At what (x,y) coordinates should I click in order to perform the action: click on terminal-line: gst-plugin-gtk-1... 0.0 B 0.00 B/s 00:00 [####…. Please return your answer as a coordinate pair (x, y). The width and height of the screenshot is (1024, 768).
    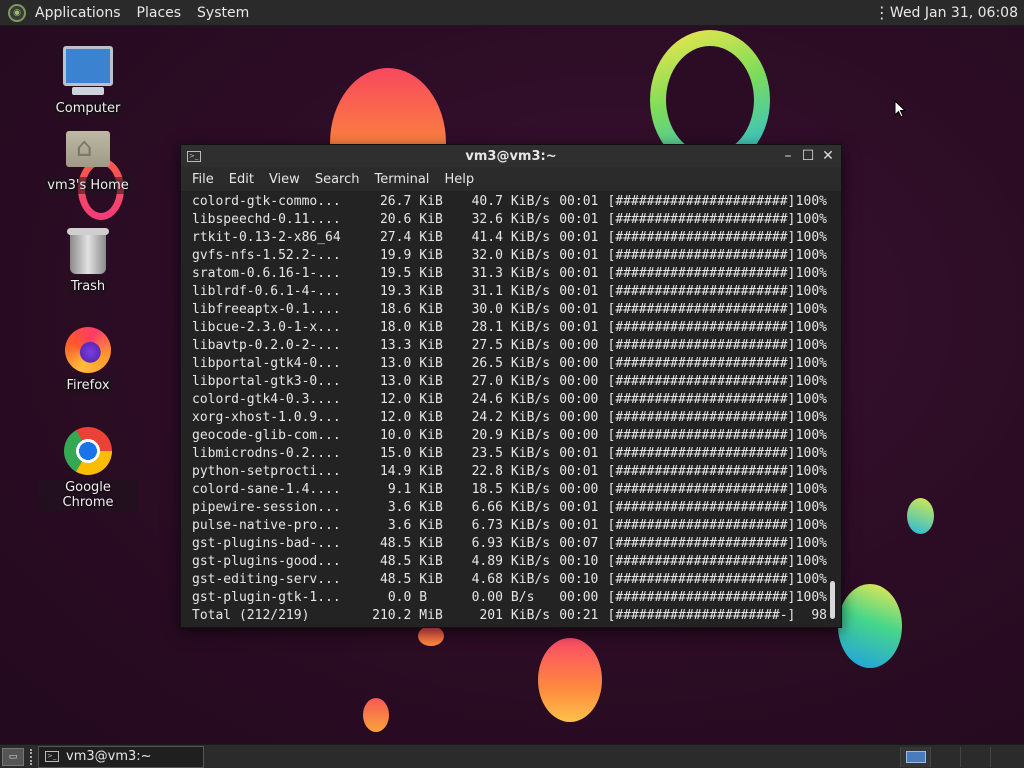
    Looking at the image, I should click on (509, 598).